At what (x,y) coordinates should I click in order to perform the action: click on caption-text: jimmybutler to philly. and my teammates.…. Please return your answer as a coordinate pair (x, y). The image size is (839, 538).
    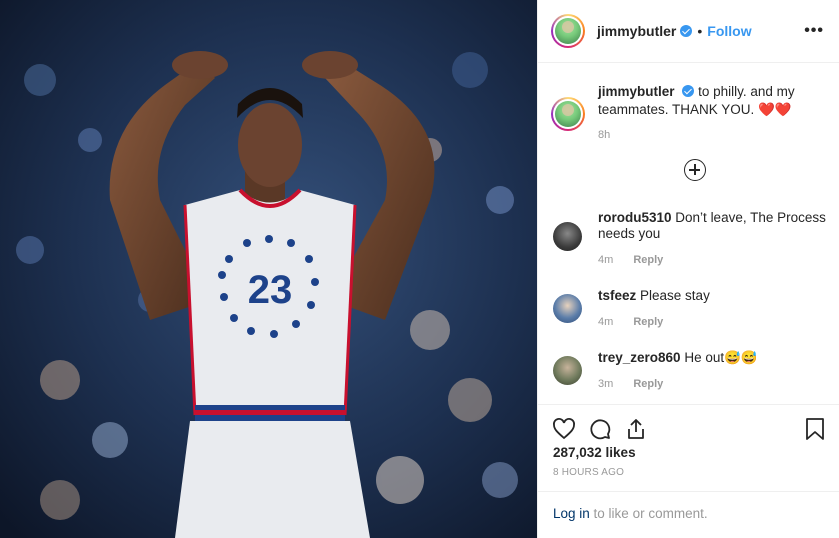
    Looking at the image, I should click on (713, 101).